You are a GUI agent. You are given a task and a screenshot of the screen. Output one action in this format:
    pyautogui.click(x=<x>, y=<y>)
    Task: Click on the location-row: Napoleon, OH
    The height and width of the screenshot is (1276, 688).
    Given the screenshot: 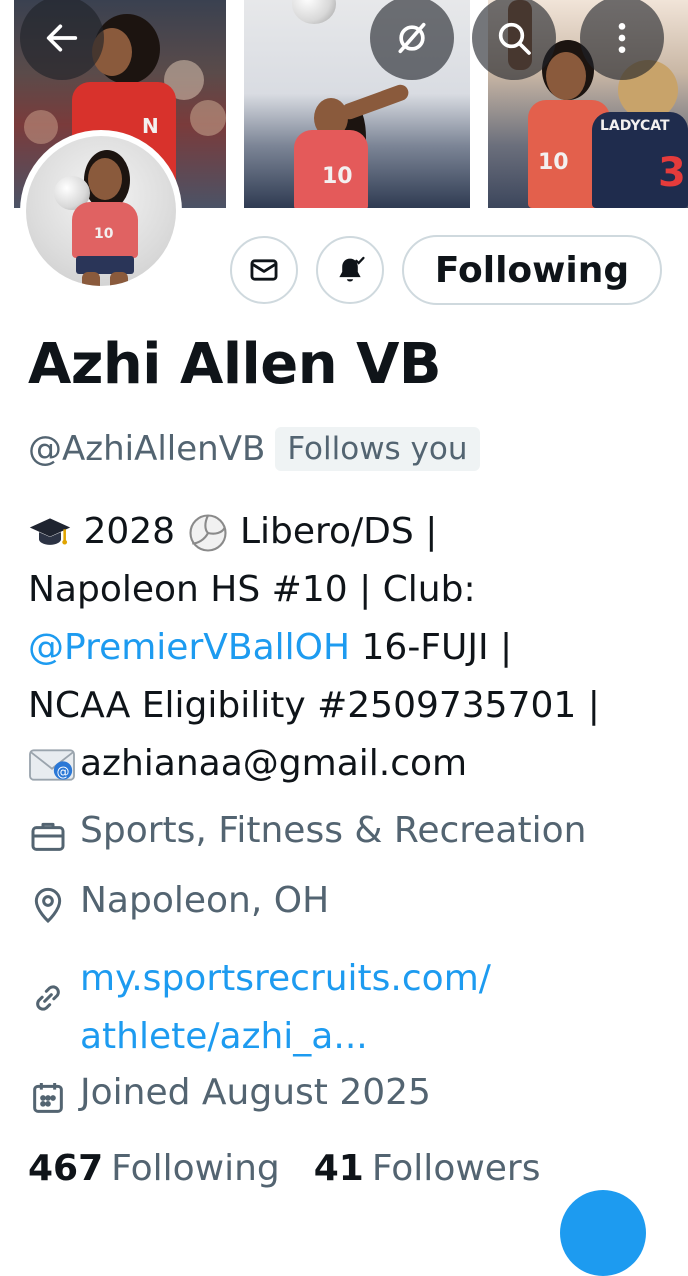 What is the action you would take?
    pyautogui.click(x=178, y=903)
    